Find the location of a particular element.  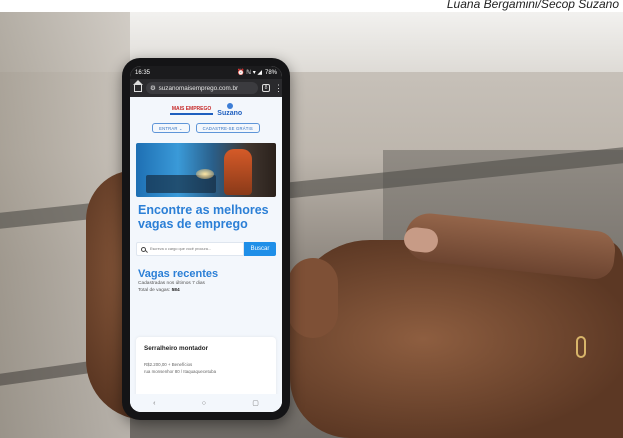

status-time: 16:35 is located at coordinates (143, 72).